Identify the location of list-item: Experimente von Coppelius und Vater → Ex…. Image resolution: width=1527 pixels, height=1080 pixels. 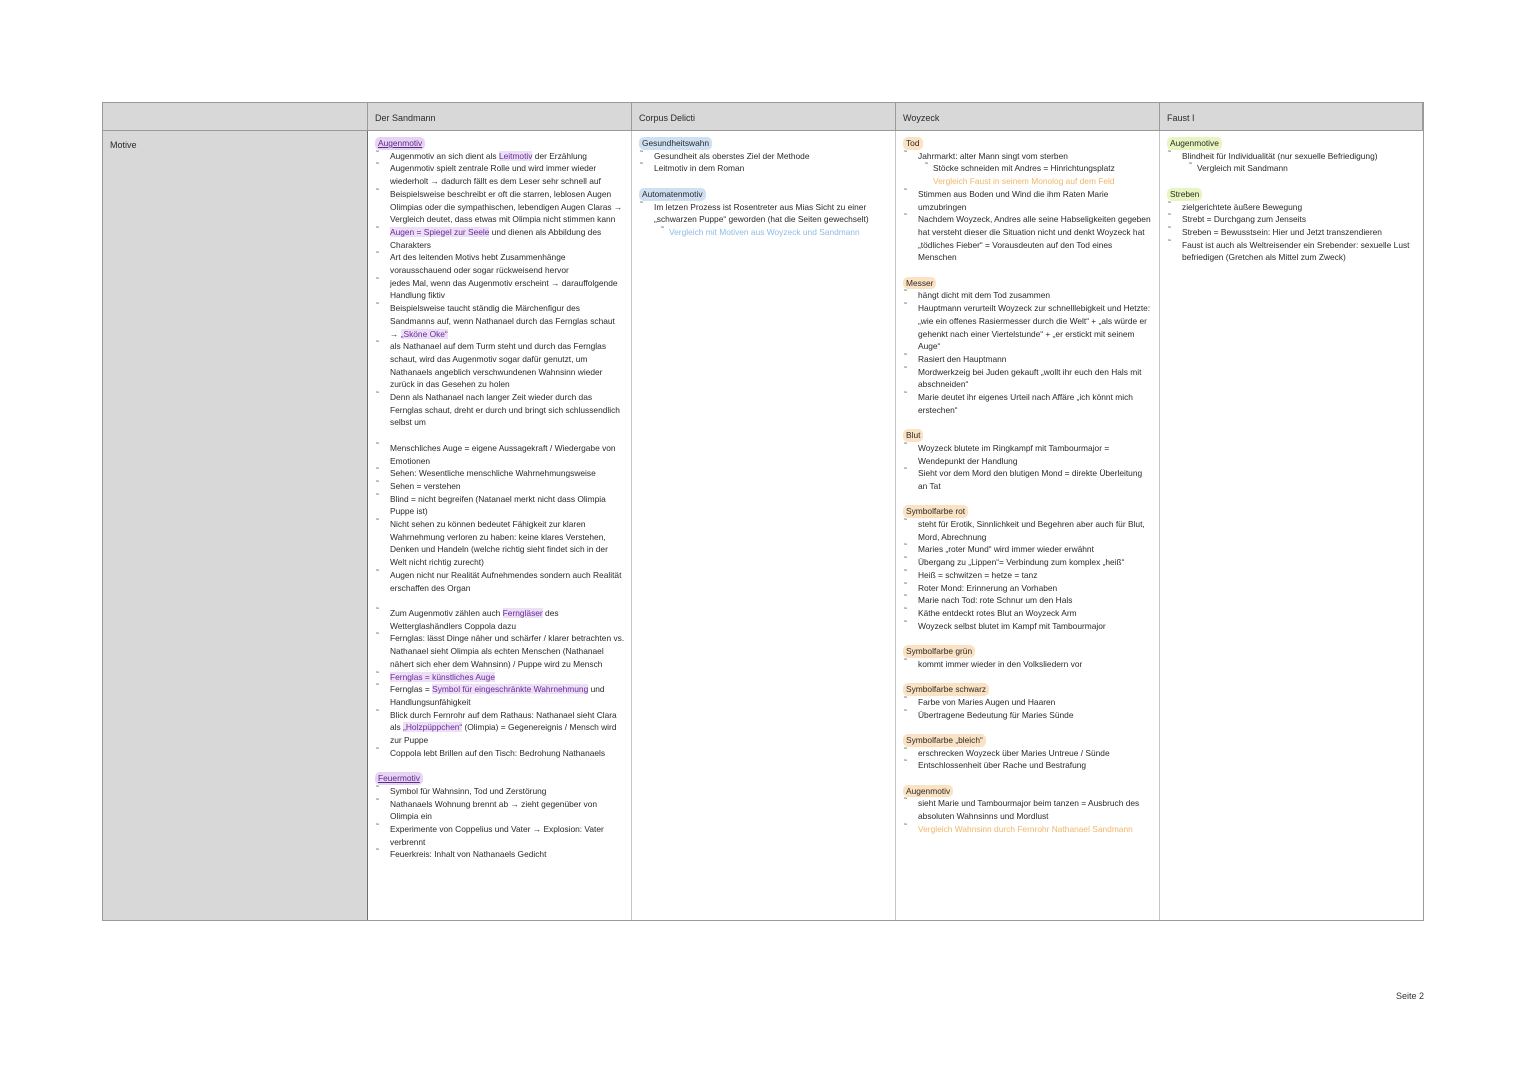
(500, 834).